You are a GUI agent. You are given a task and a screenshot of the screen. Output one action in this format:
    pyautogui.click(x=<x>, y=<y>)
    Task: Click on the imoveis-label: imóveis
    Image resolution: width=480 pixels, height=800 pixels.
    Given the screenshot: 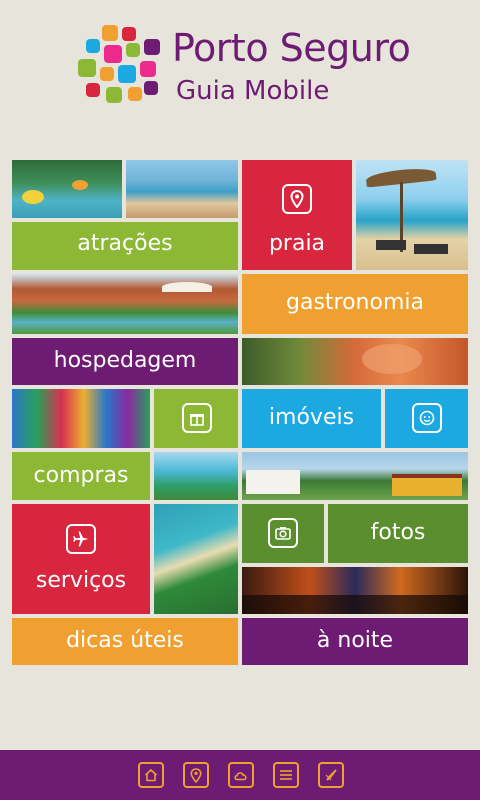 What is the action you would take?
    pyautogui.click(x=311, y=417)
    